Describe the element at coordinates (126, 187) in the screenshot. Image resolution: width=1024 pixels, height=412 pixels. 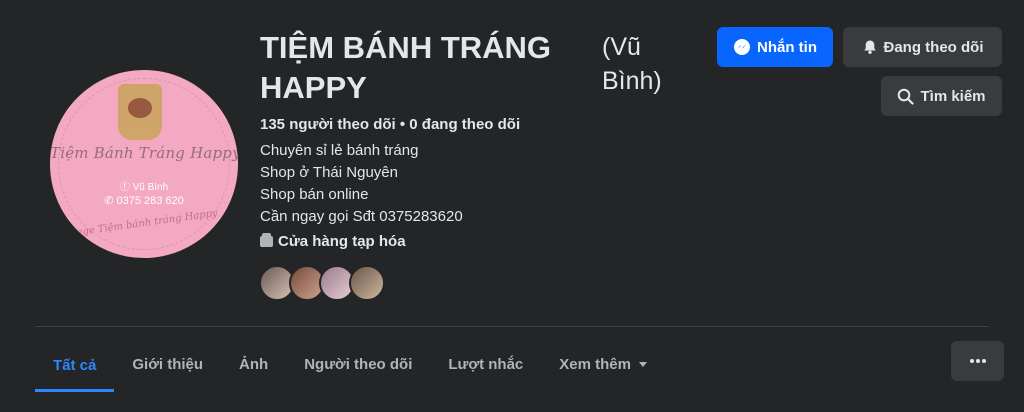
I see `facebook-icon: ⓕ` at that location.